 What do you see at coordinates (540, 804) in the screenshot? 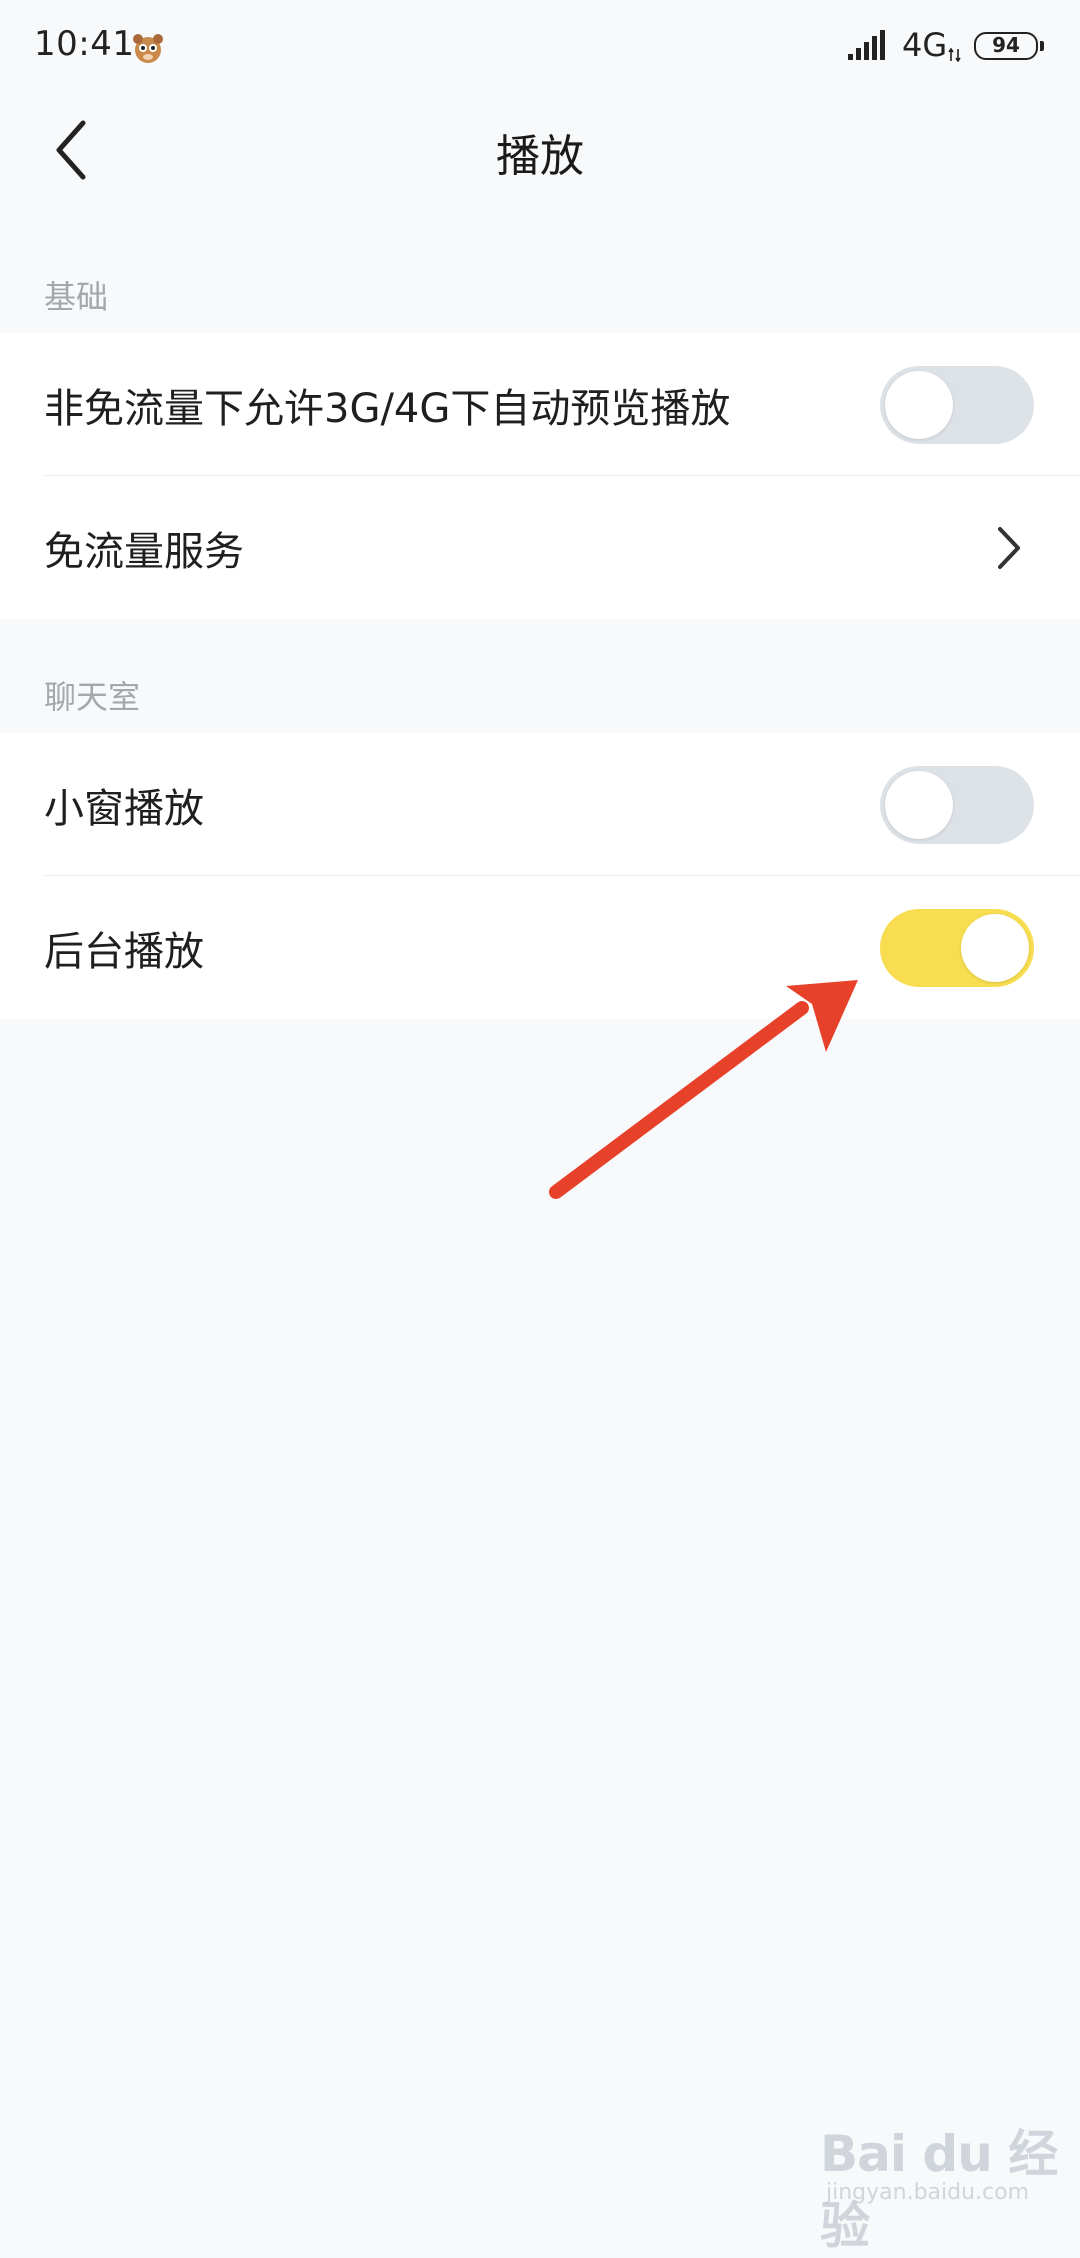
I see `setting-row-mini-window: 小窗播放` at bounding box center [540, 804].